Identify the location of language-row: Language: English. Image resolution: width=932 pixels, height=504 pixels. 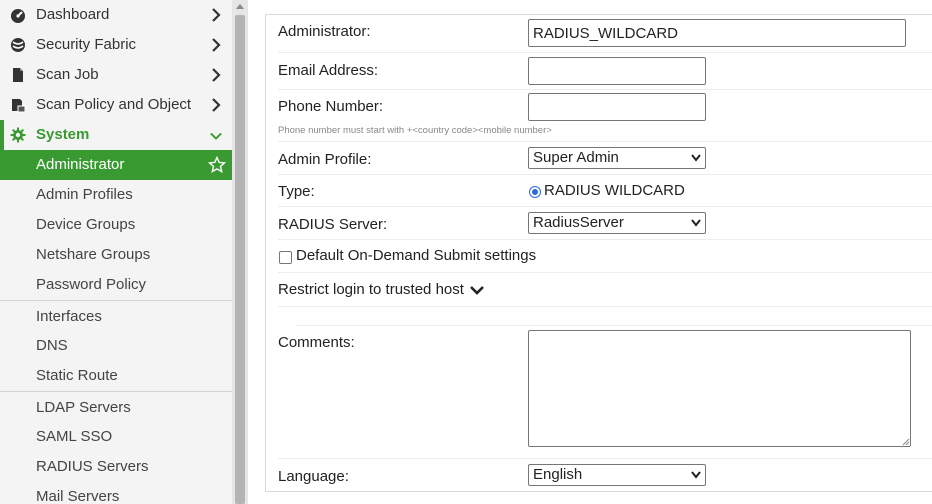
(605, 475).